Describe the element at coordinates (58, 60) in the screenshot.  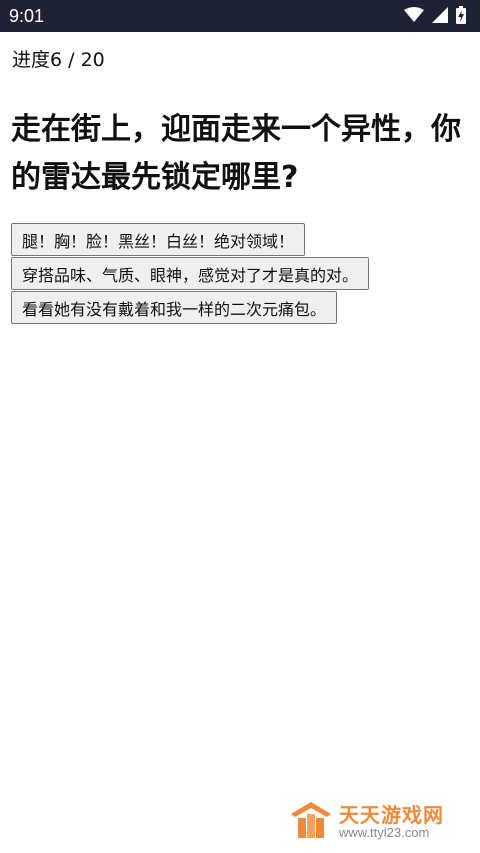
I see `progress-indicator: 进度6 / 20` at that location.